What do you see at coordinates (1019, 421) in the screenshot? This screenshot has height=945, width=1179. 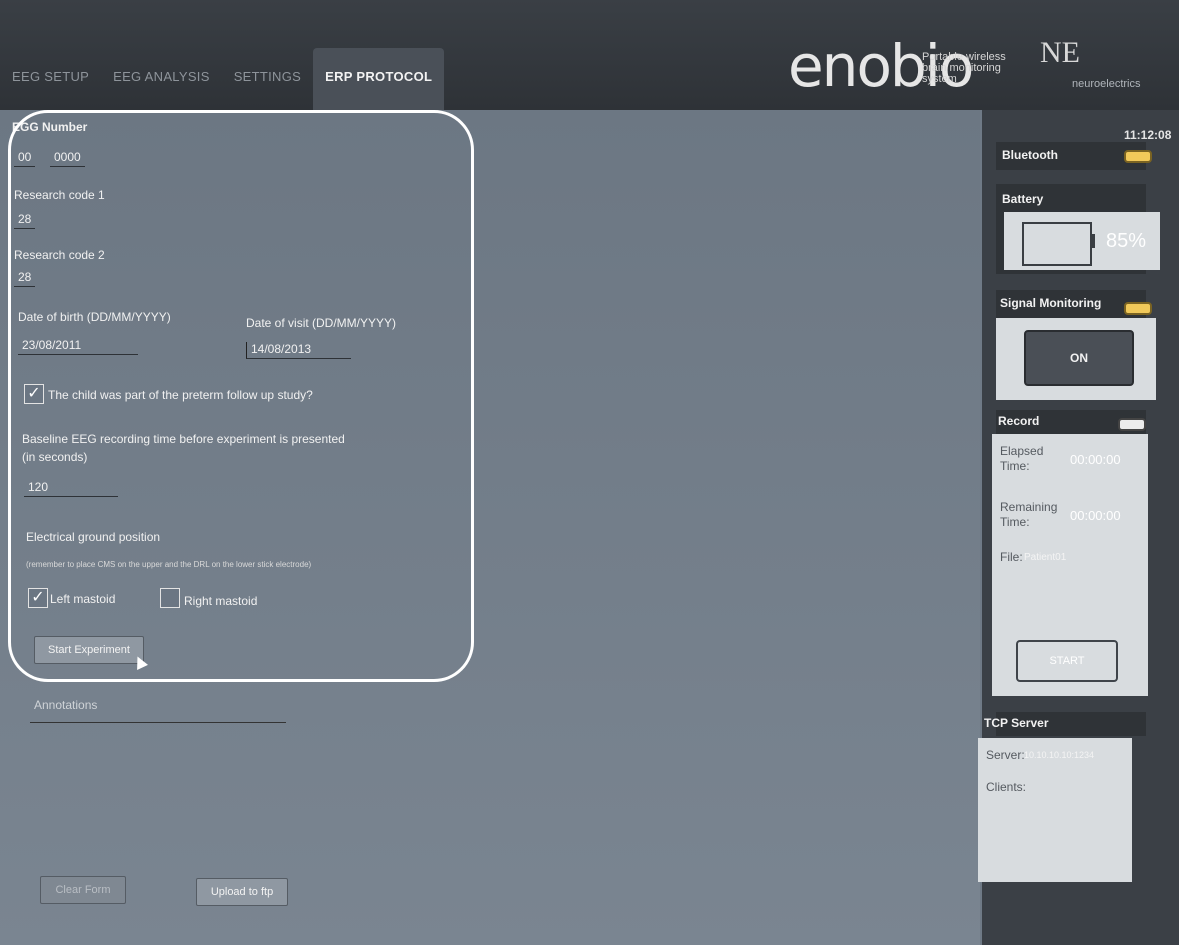 I see `record-label: Record` at bounding box center [1019, 421].